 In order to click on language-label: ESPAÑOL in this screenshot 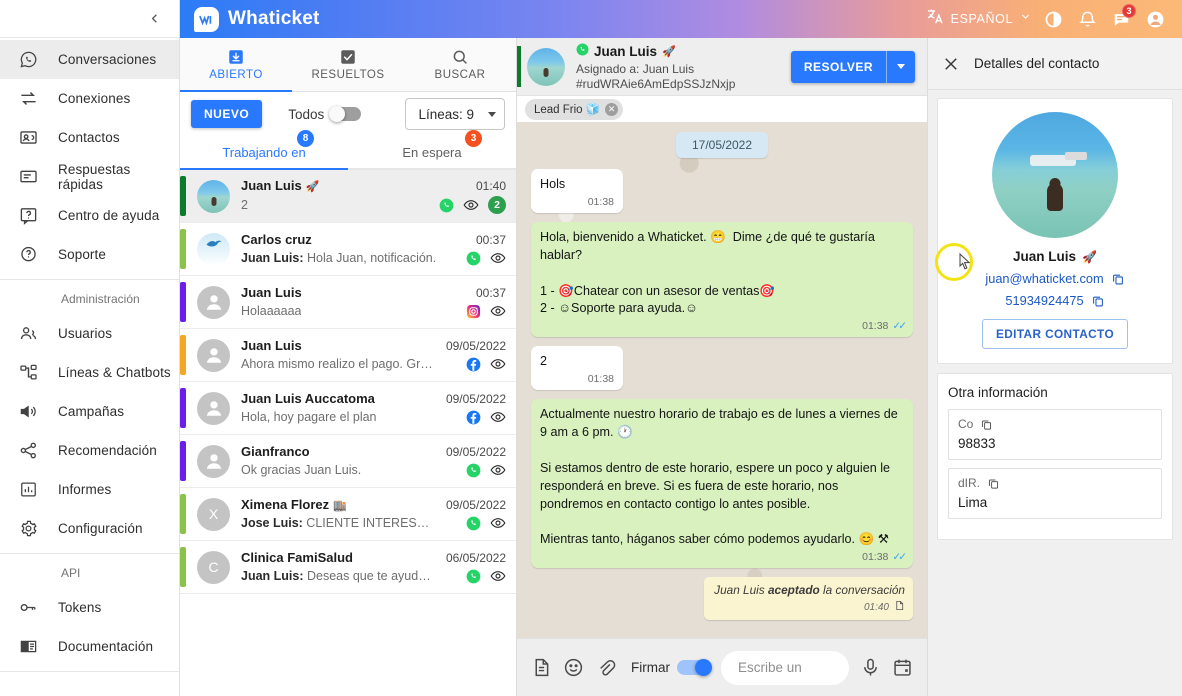, I will do `click(981, 19)`.